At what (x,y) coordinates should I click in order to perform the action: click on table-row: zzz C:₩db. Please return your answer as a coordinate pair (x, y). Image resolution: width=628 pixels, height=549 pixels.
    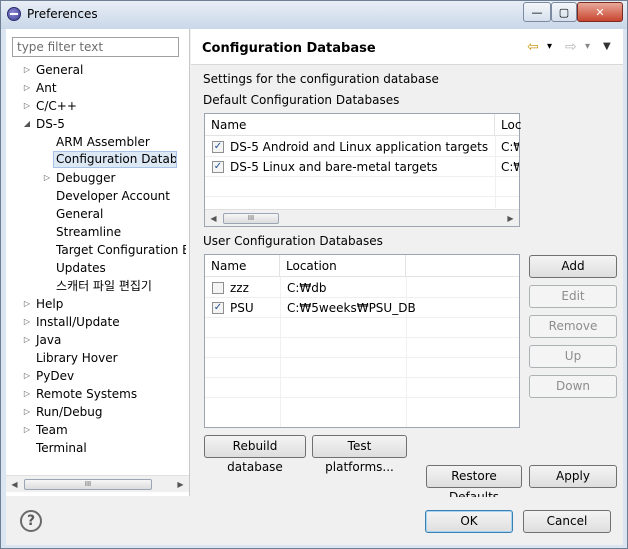
    Looking at the image, I should click on (362, 288).